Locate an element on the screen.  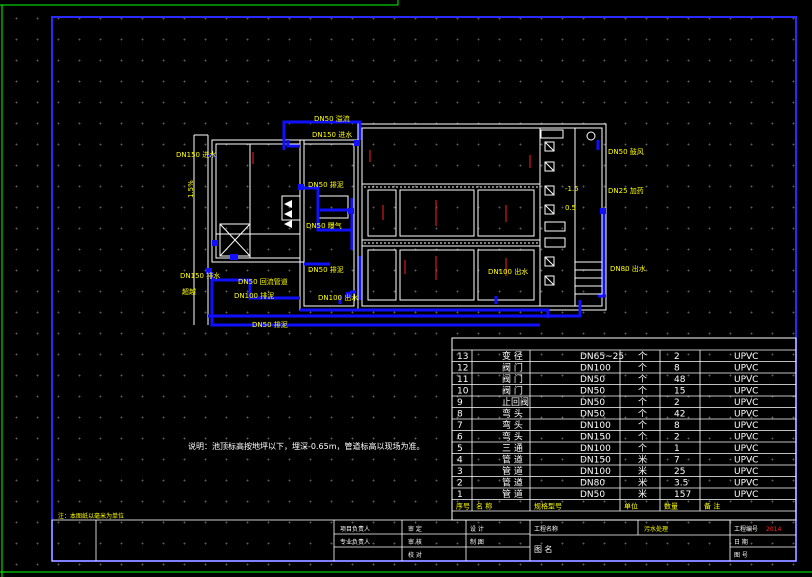
table-cell-no: 8 is located at coordinates (460, 415).